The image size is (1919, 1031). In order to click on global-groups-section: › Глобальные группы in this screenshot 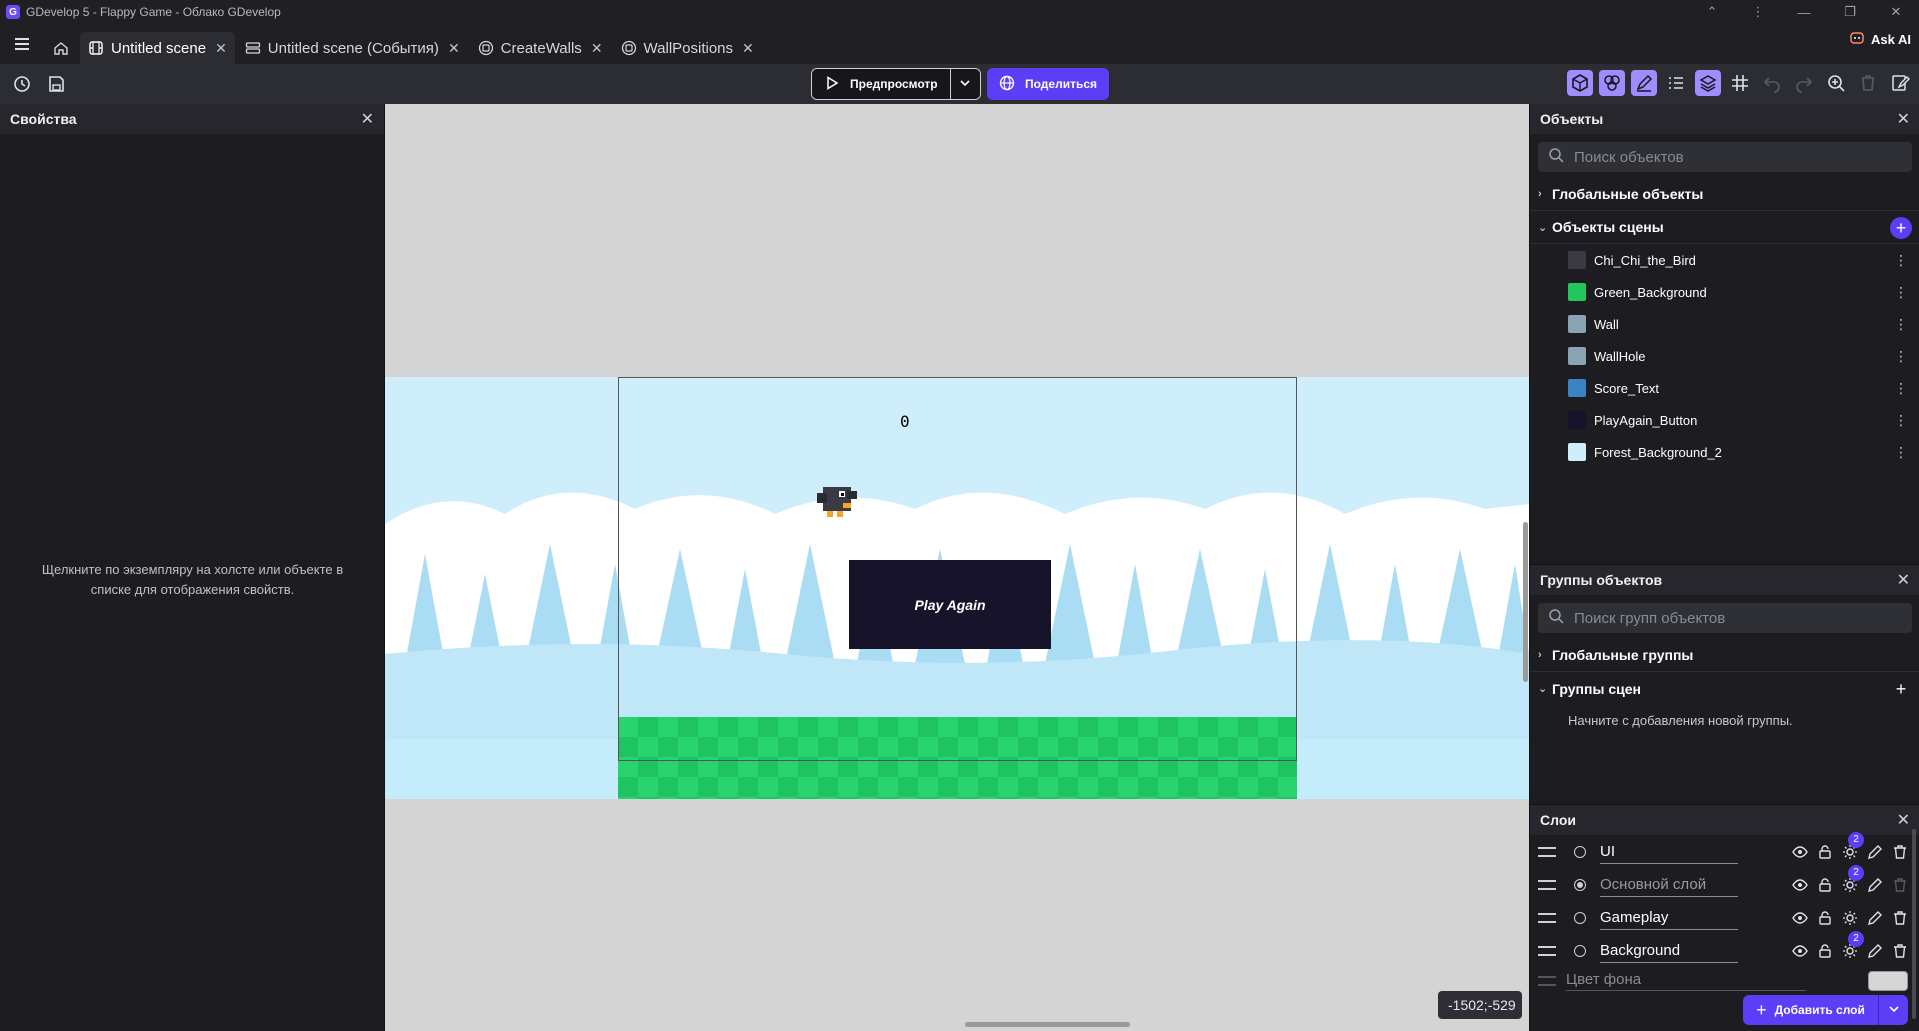, I will do `click(1724, 655)`.